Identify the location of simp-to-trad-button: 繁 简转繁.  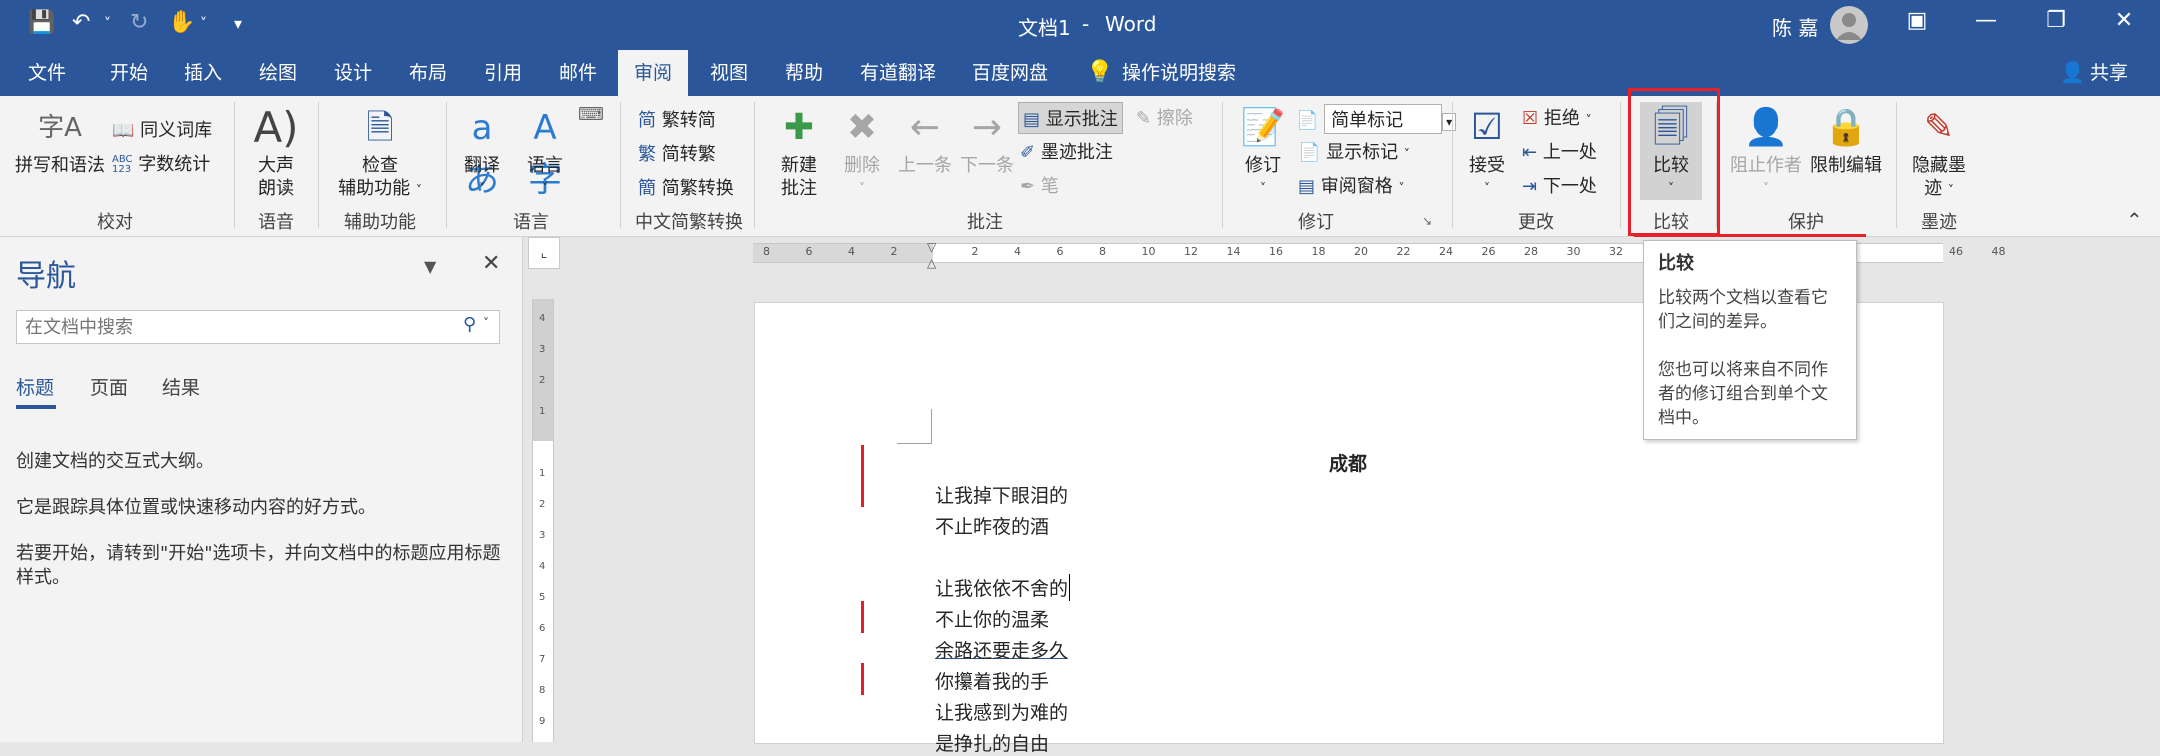
(677, 153).